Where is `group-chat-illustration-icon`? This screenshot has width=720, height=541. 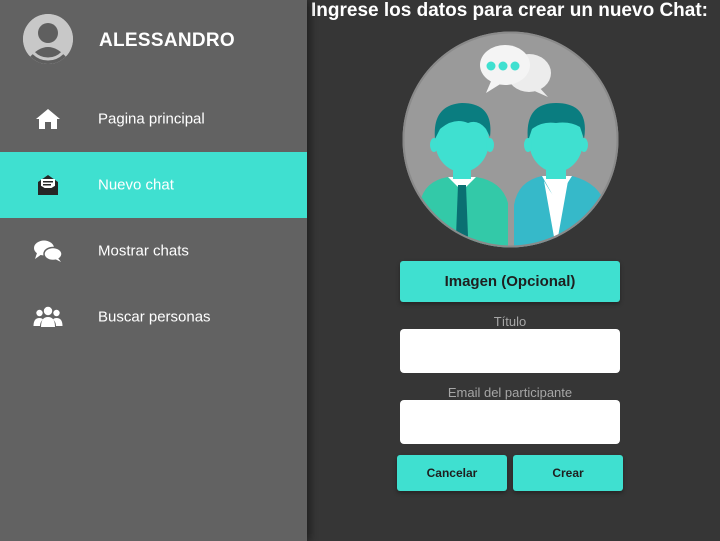 group-chat-illustration-icon is located at coordinates (510, 139).